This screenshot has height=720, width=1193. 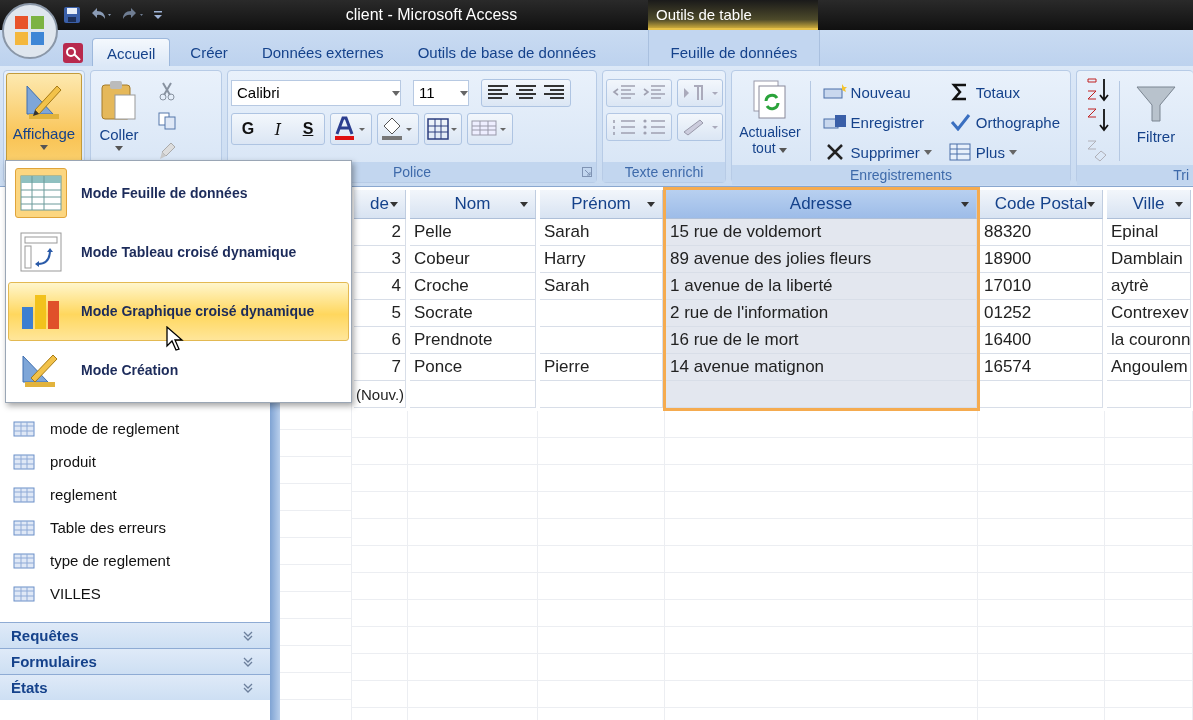 I want to click on grid-icon, so click(x=443, y=129).